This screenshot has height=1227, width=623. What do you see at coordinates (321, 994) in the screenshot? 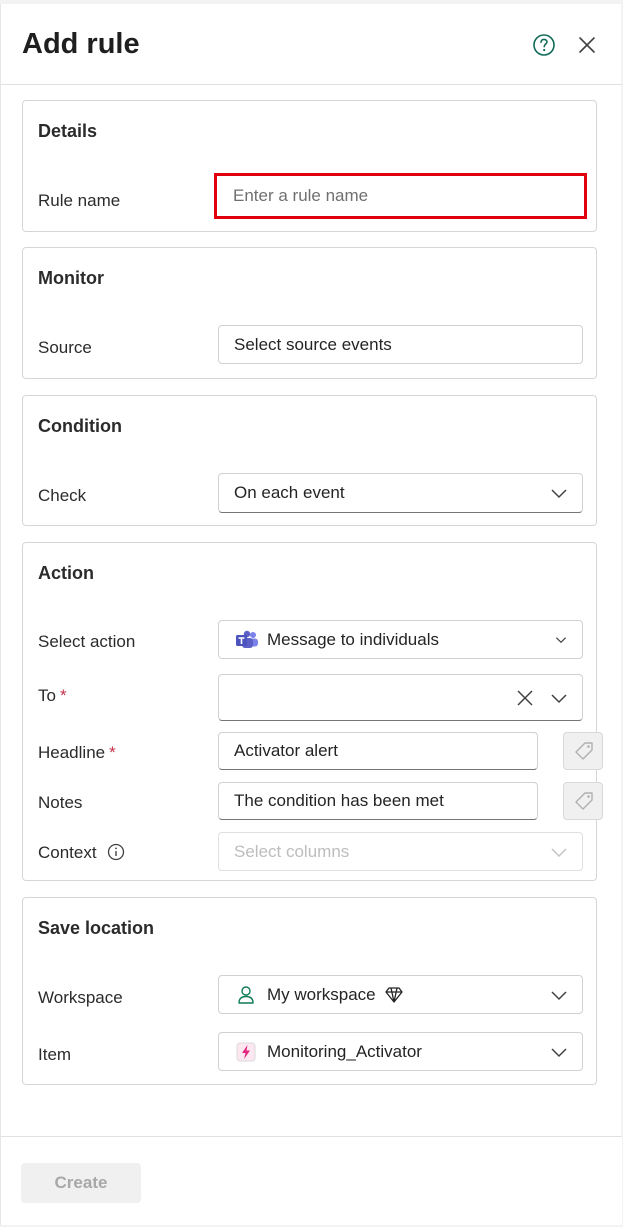
I see `workspace-value: My workspace` at bounding box center [321, 994].